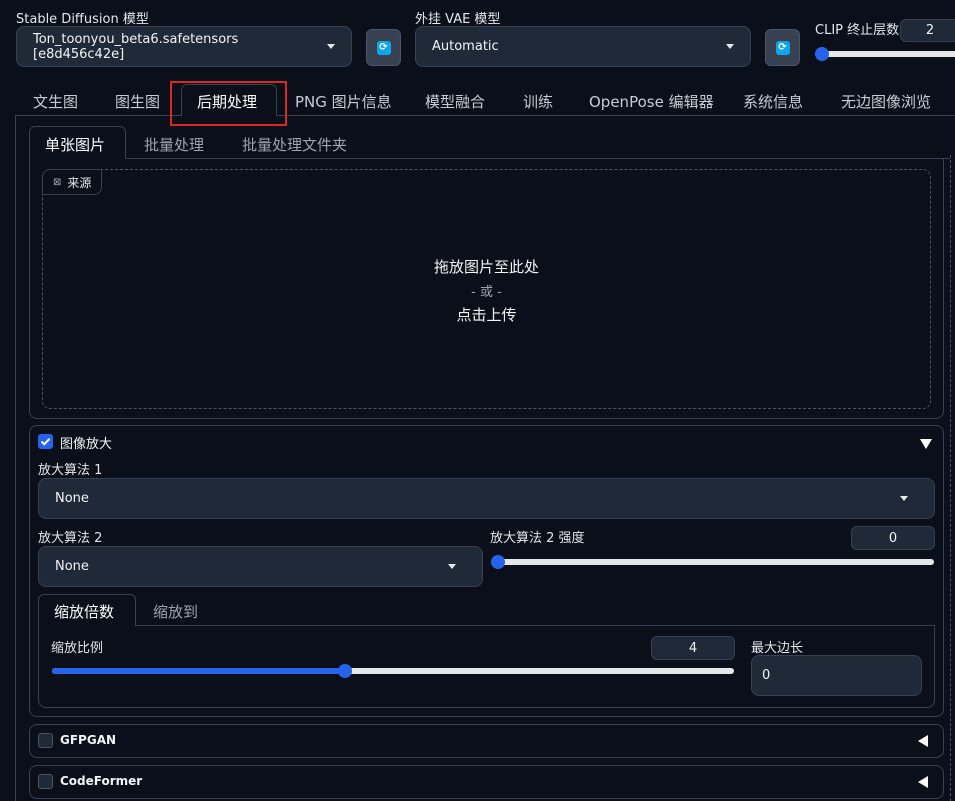 The height and width of the screenshot is (801, 955). I want to click on upscaler1-dropdown: None, so click(486, 498).